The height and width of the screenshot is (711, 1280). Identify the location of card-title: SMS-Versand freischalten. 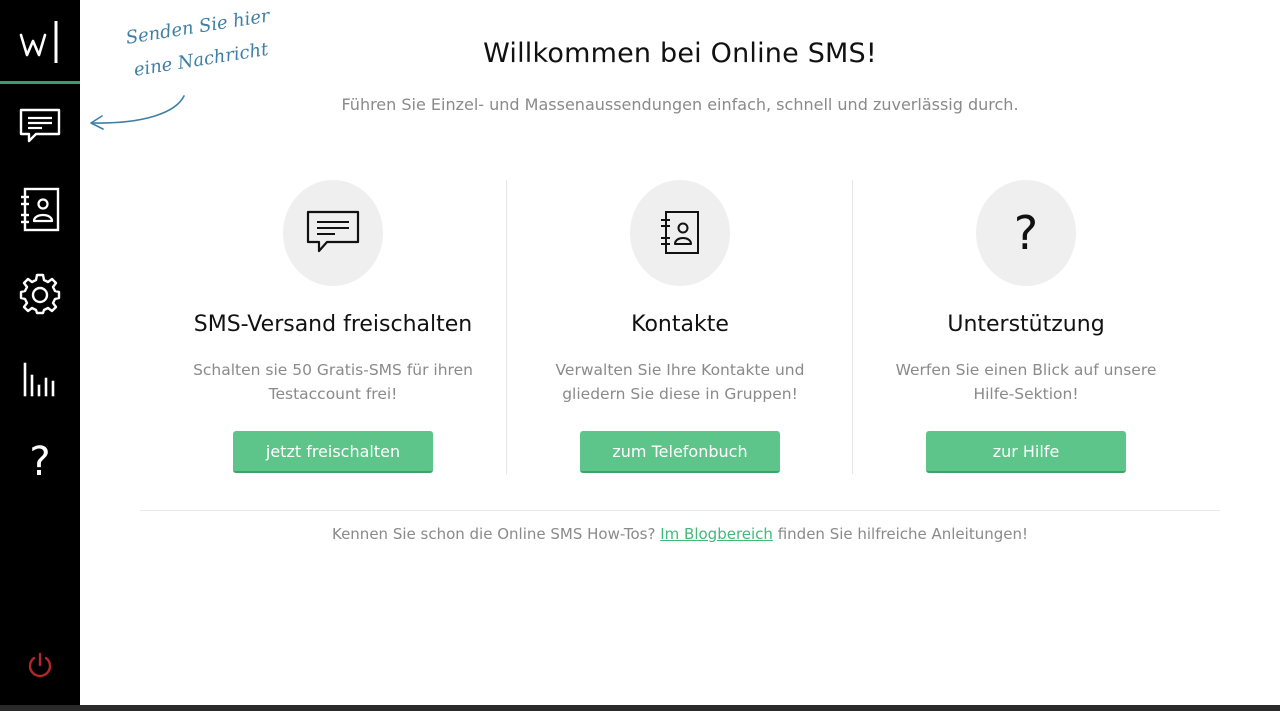
(333, 324).